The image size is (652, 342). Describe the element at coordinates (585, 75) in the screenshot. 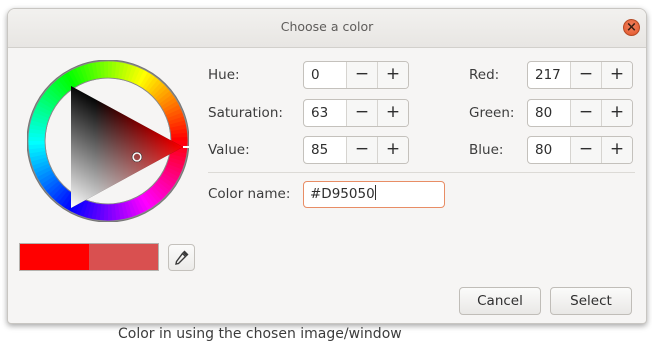

I see `red-decrement-button: −` at that location.